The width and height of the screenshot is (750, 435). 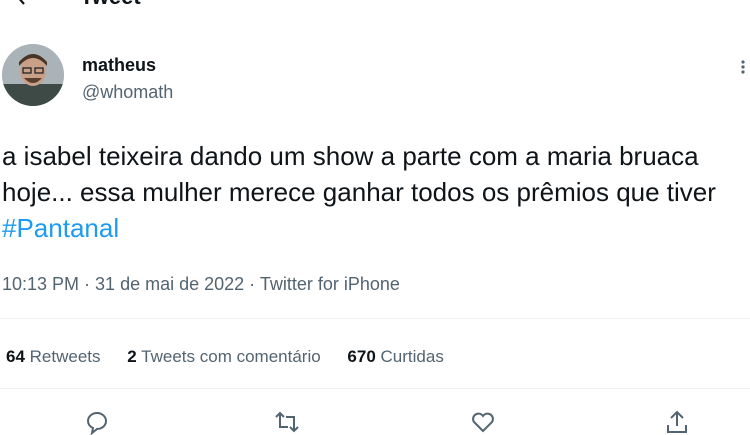 What do you see at coordinates (483, 422) in the screenshot?
I see `like-icon` at bounding box center [483, 422].